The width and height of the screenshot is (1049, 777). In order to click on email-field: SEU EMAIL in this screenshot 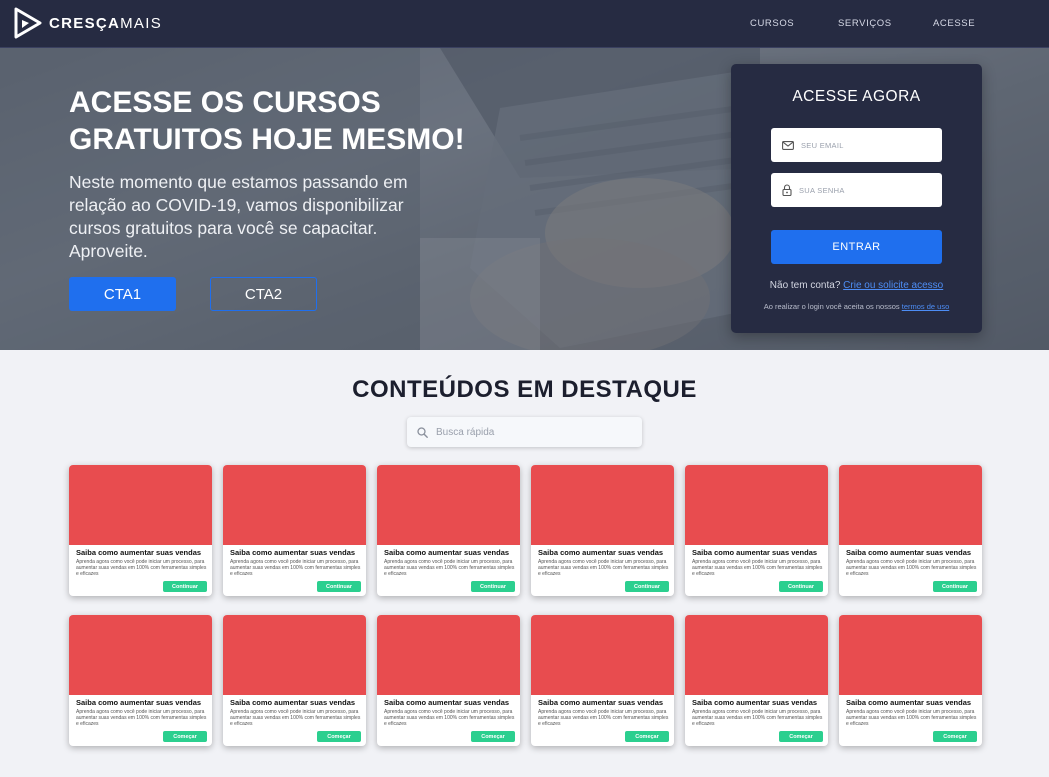, I will do `click(856, 145)`.